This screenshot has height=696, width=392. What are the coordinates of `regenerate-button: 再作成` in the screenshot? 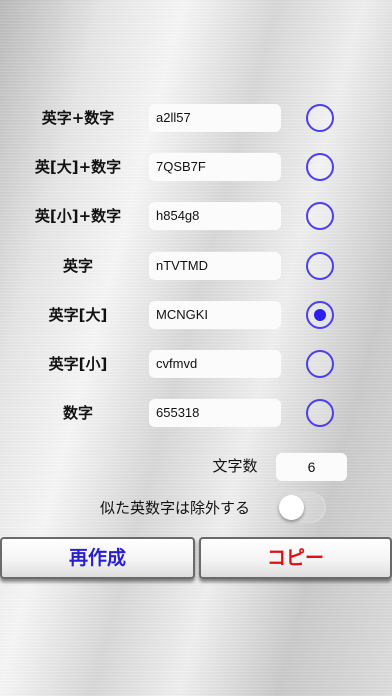 It's located at (97, 558).